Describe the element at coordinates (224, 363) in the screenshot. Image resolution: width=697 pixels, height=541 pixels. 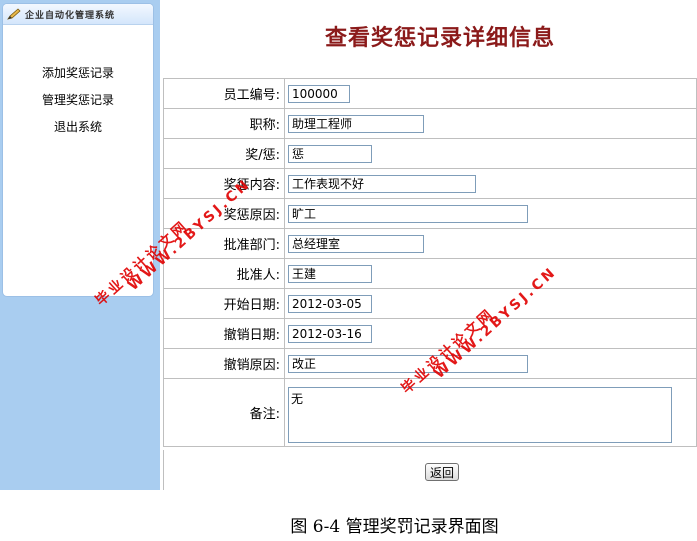
I see `revoke-reason-label: 撤销原因:` at that location.